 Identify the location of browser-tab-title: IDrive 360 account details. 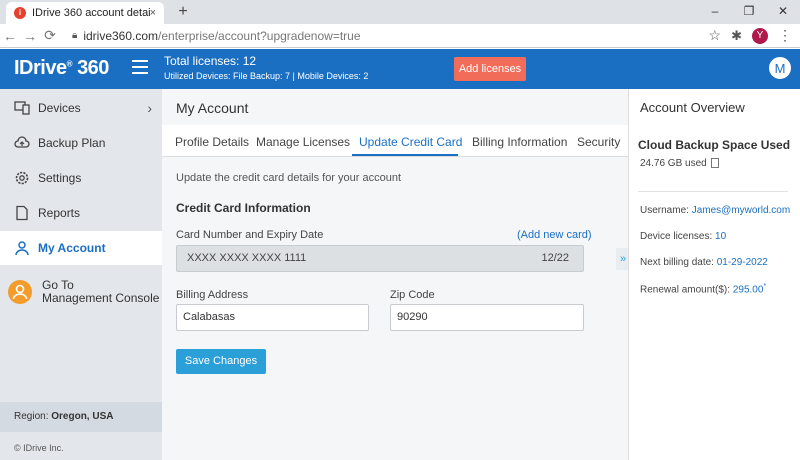
(91, 13).